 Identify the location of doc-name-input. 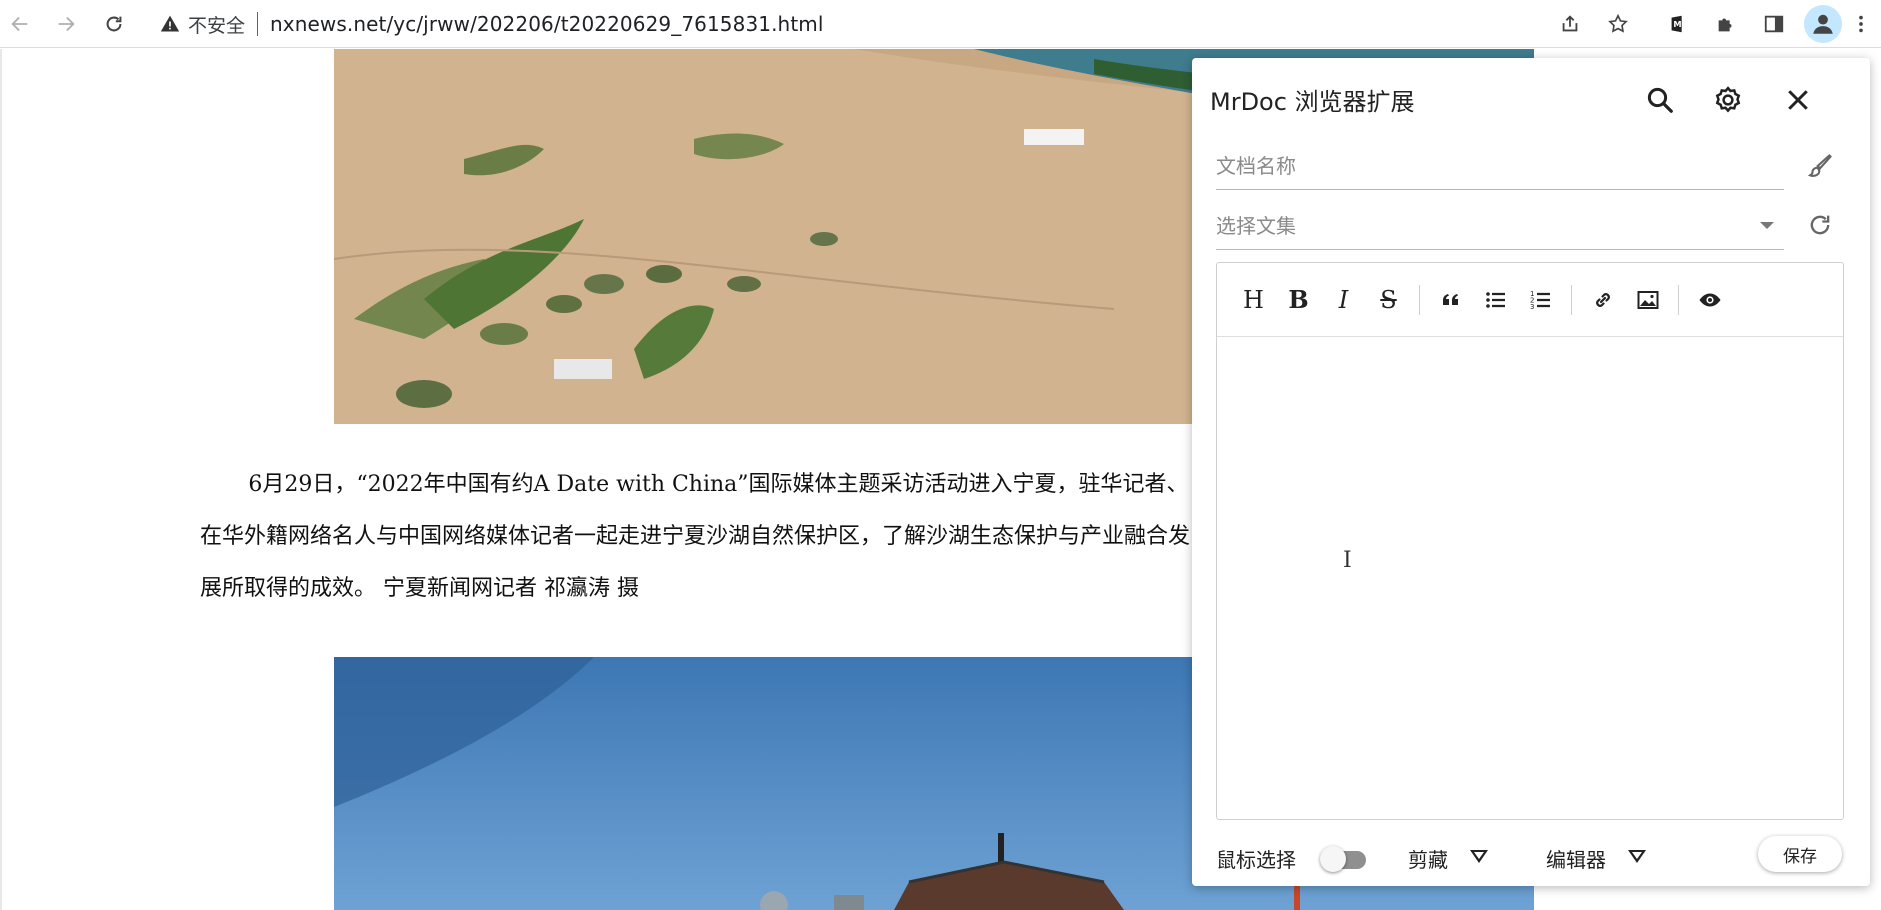
(1500, 165).